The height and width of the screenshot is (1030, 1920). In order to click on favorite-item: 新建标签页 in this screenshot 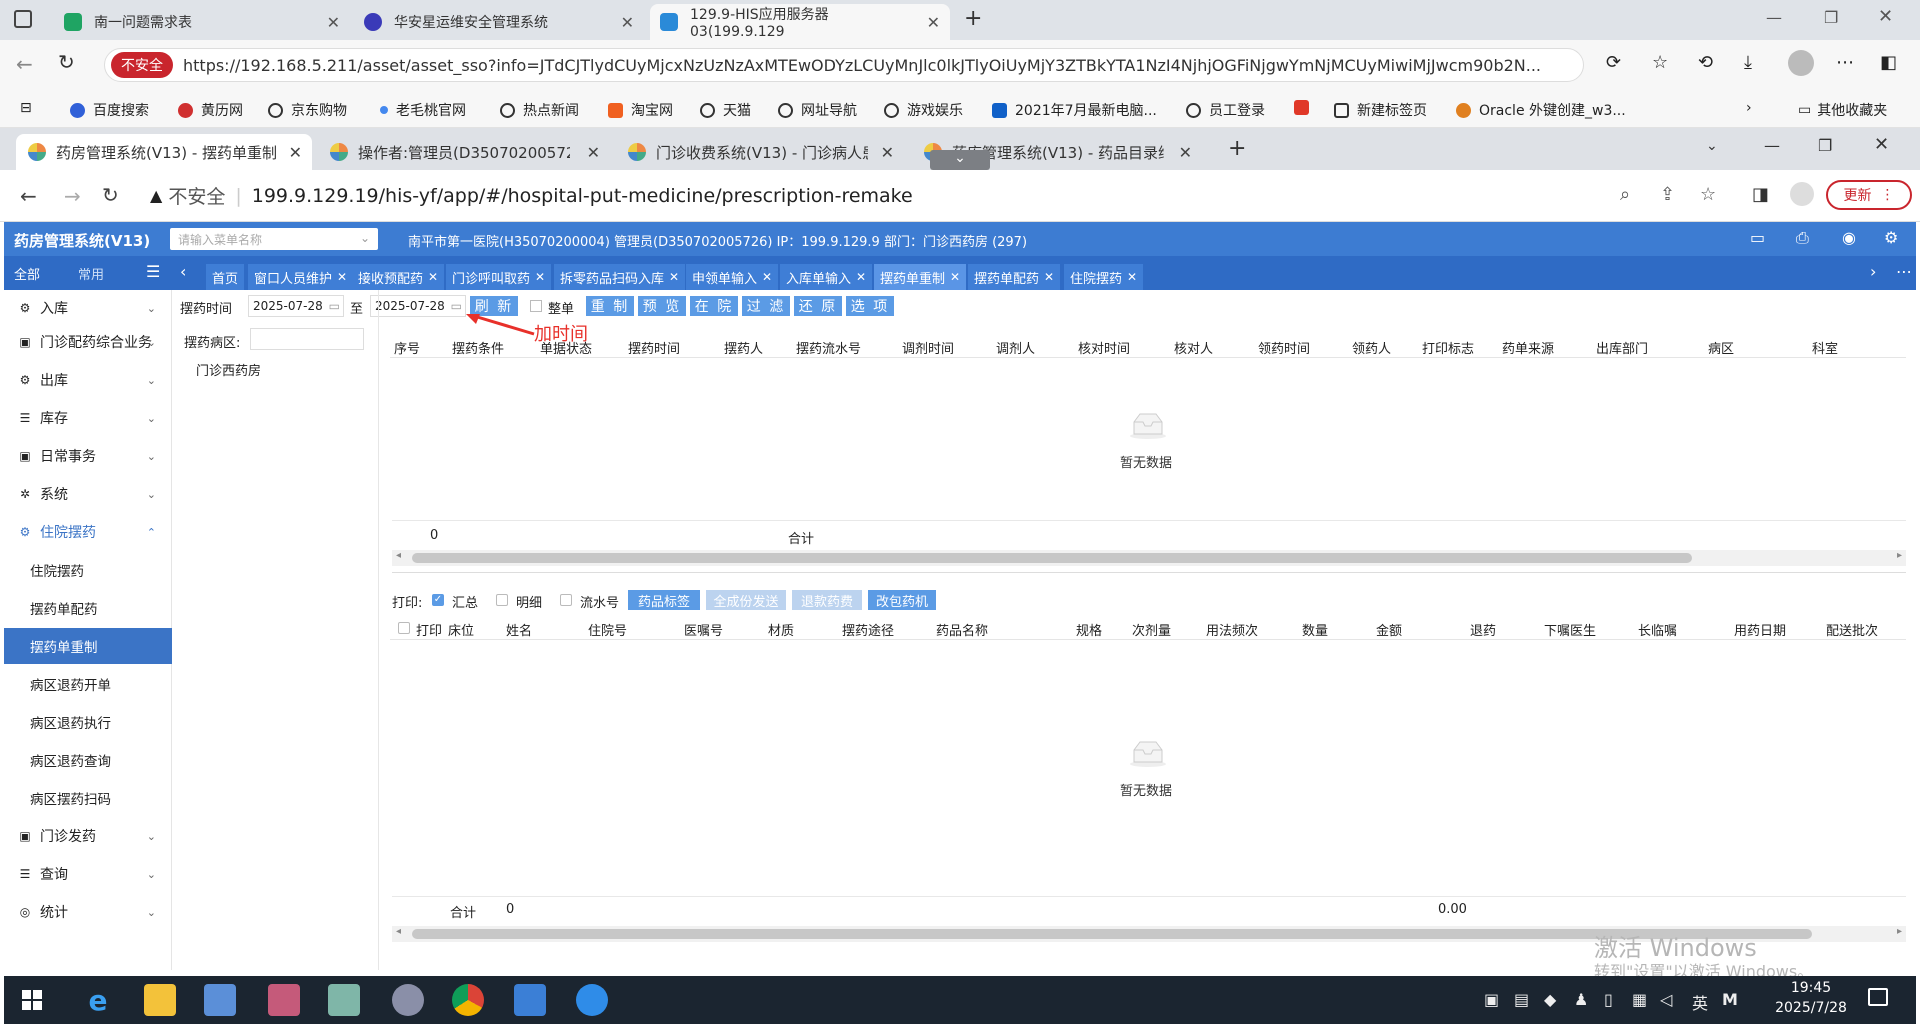, I will do `click(1380, 110)`.